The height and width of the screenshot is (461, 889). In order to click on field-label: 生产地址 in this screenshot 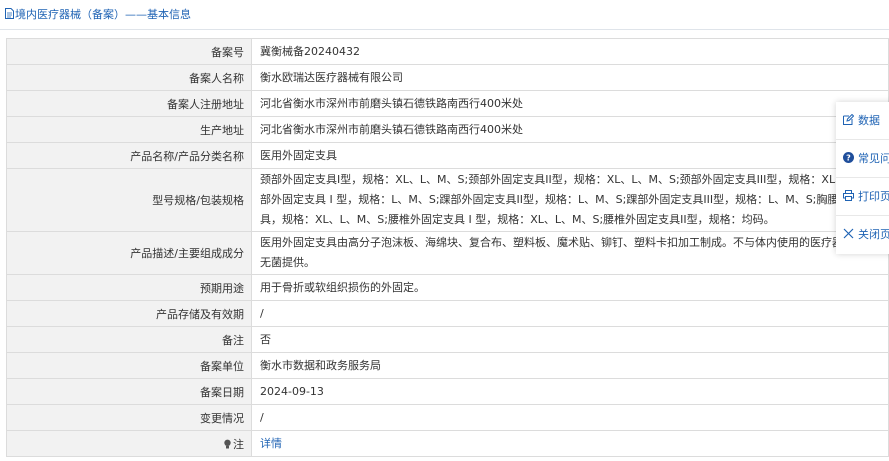, I will do `click(129, 129)`.